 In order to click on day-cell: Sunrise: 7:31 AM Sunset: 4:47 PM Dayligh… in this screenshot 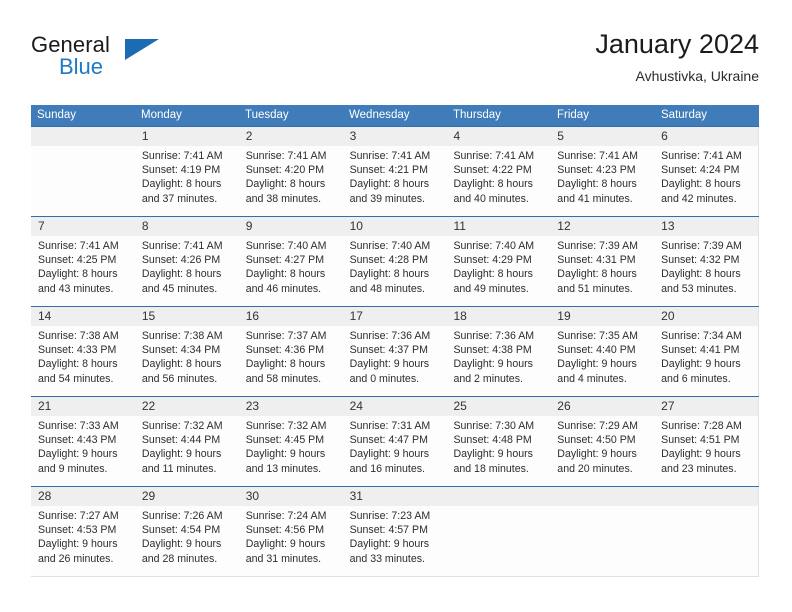, I will do `click(395, 451)`.